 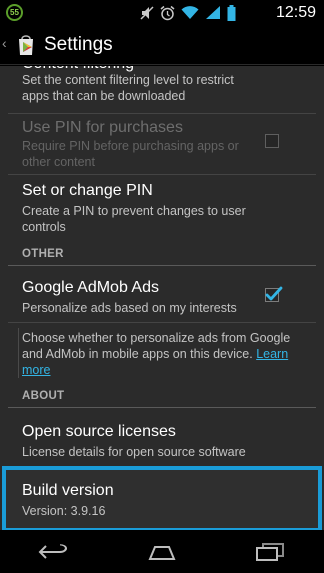 I want to click on use-pin-checkbox, so click(x=272, y=141).